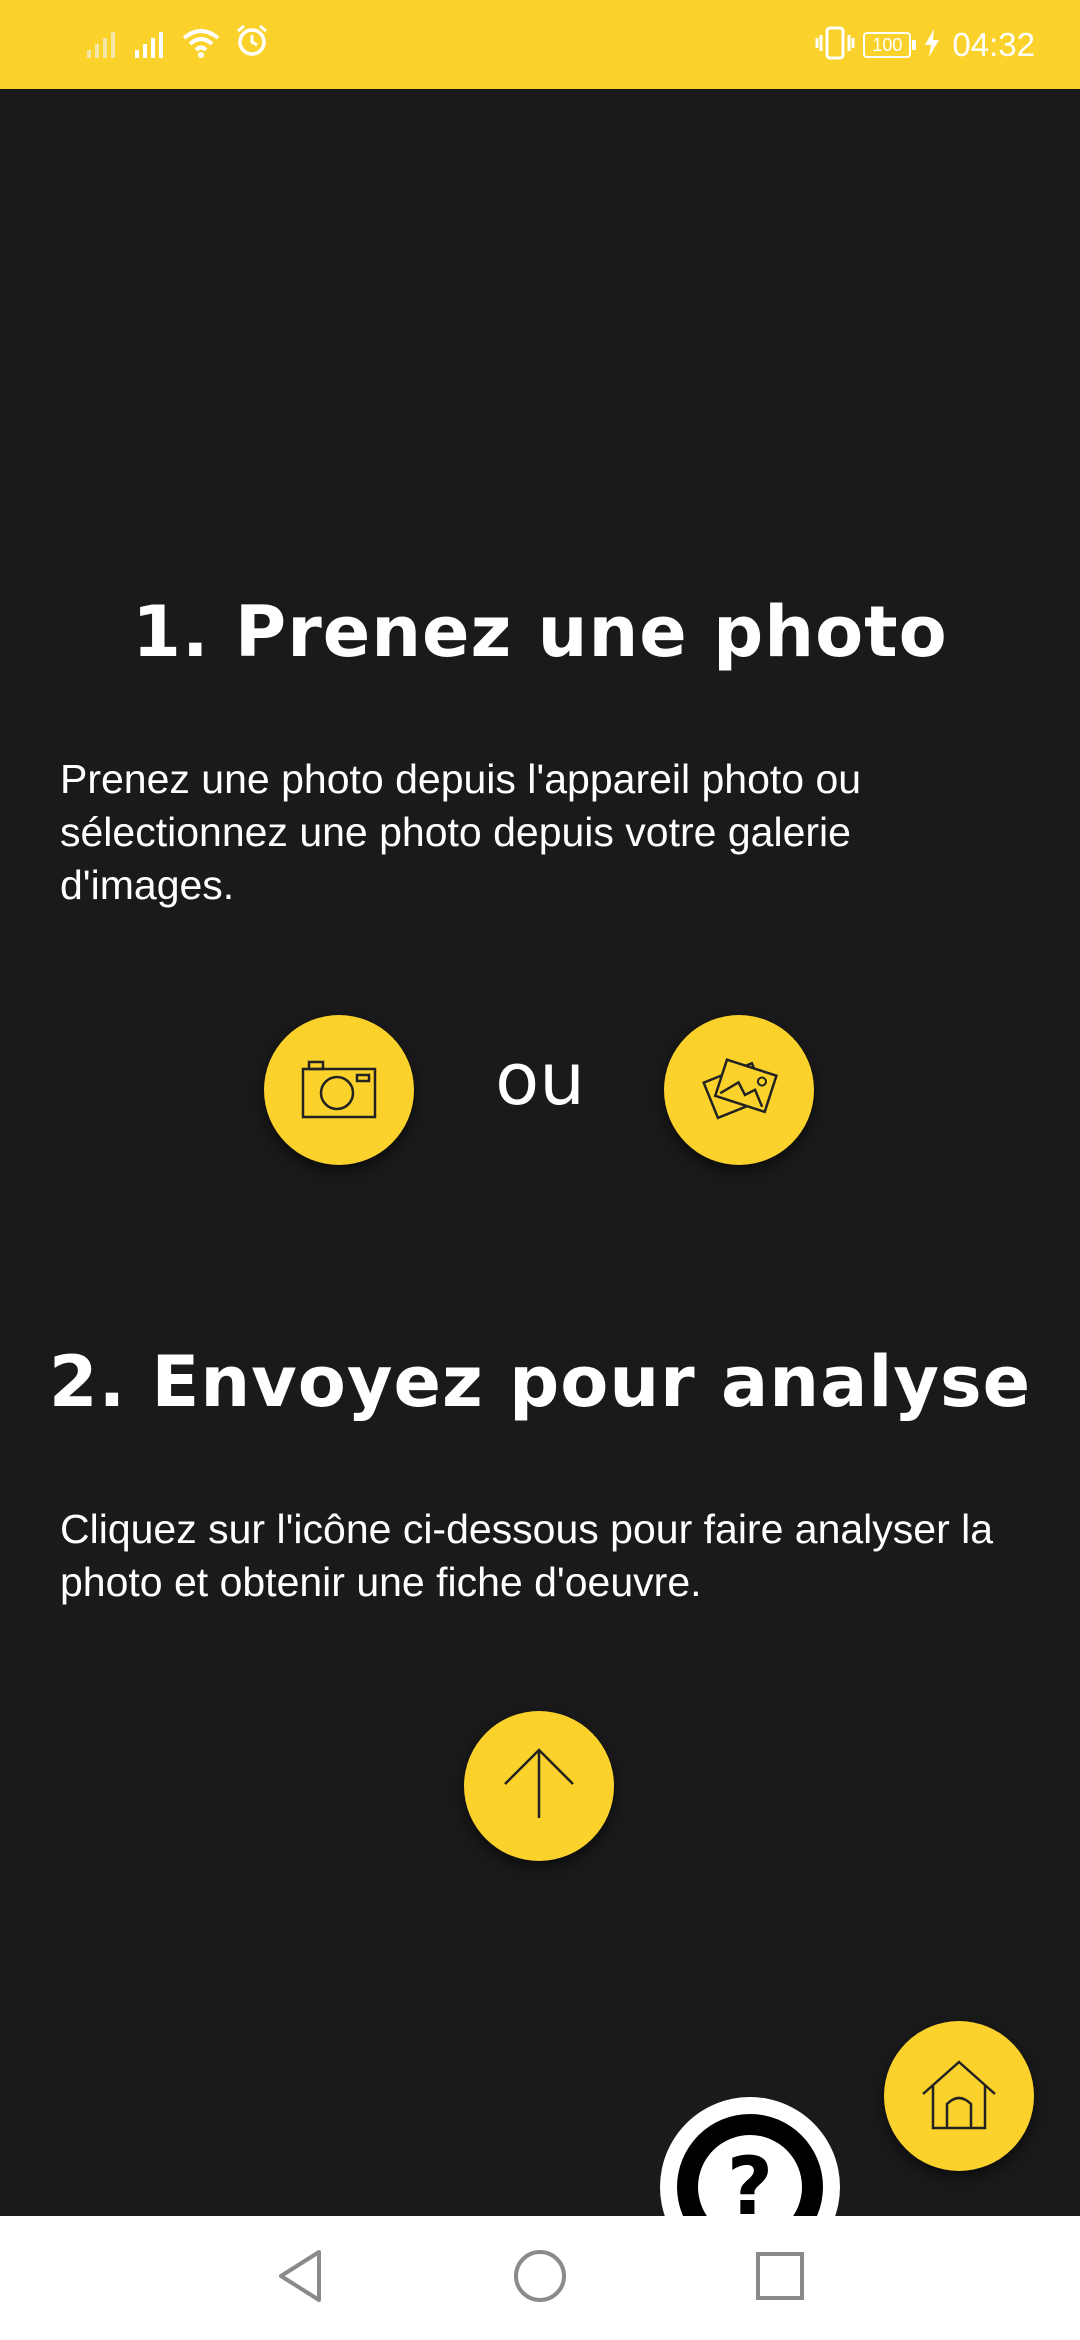 This screenshot has height=2340, width=1080. What do you see at coordinates (540, 44) in the screenshot?
I see `status-bar: 100 04:32` at bounding box center [540, 44].